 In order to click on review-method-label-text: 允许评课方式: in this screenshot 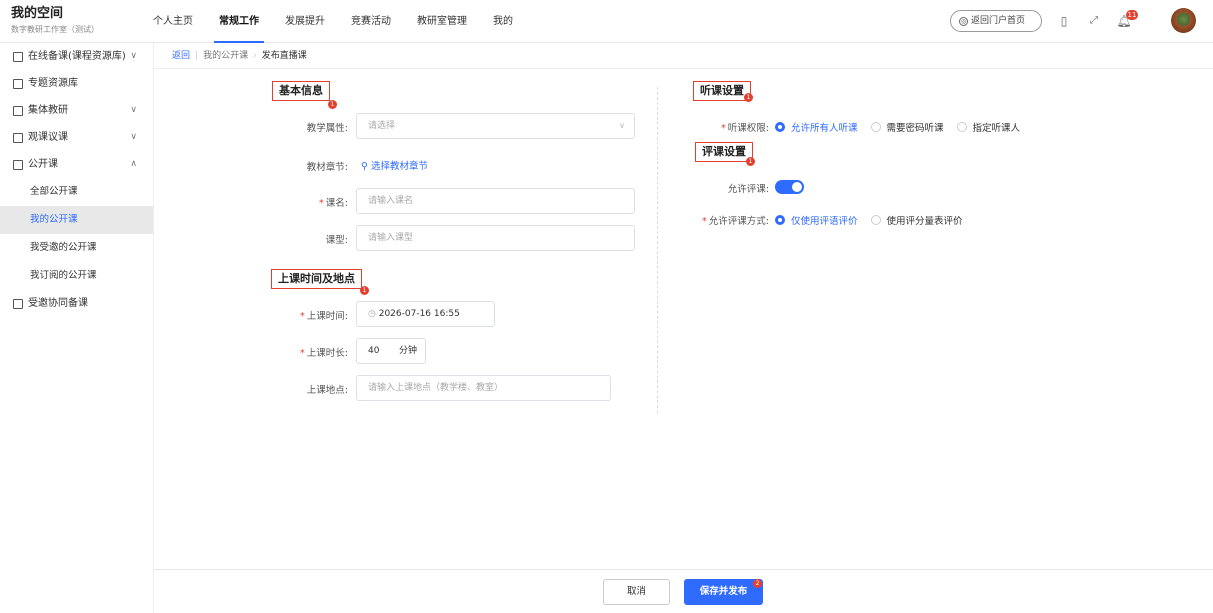, I will do `click(738, 221)`.